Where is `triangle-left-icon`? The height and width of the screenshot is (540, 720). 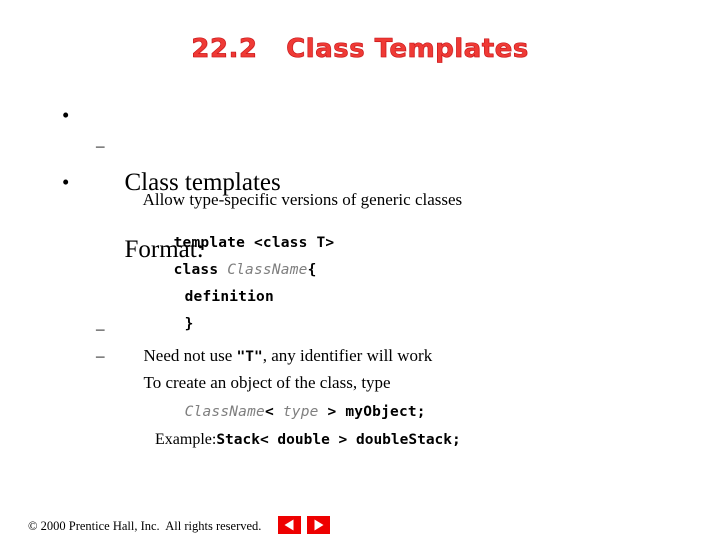 triangle-left-icon is located at coordinates (289, 525).